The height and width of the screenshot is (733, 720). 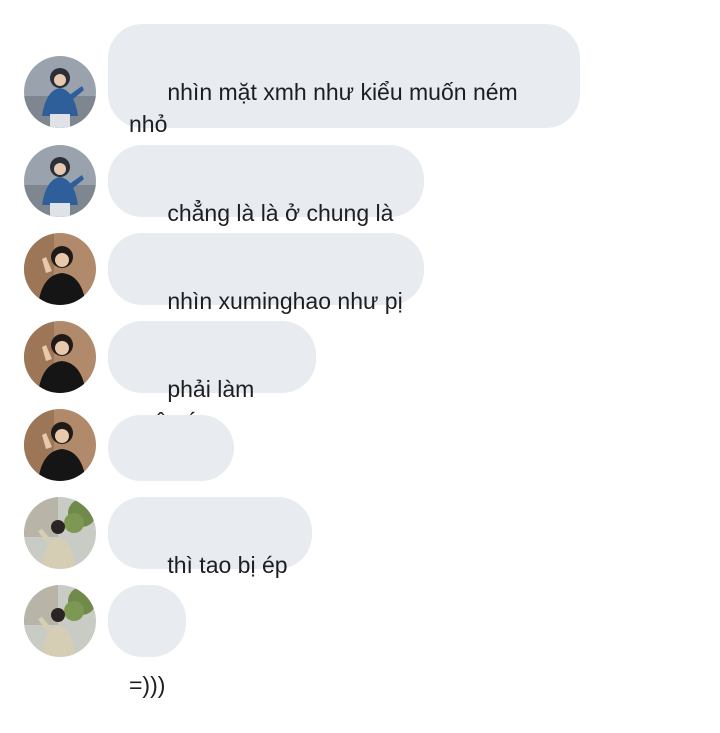 What do you see at coordinates (171, 475) in the screenshot?
I see `message-bubble` at bounding box center [171, 475].